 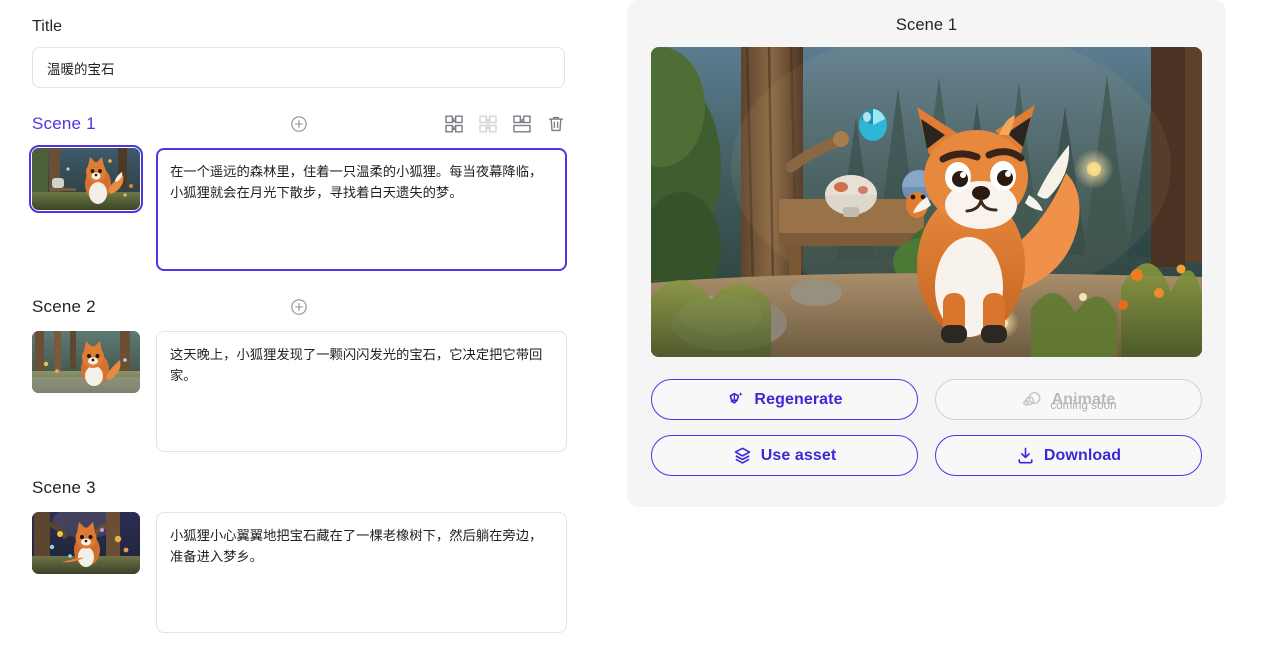 I want to click on sparkle-icon, so click(x=735, y=399).